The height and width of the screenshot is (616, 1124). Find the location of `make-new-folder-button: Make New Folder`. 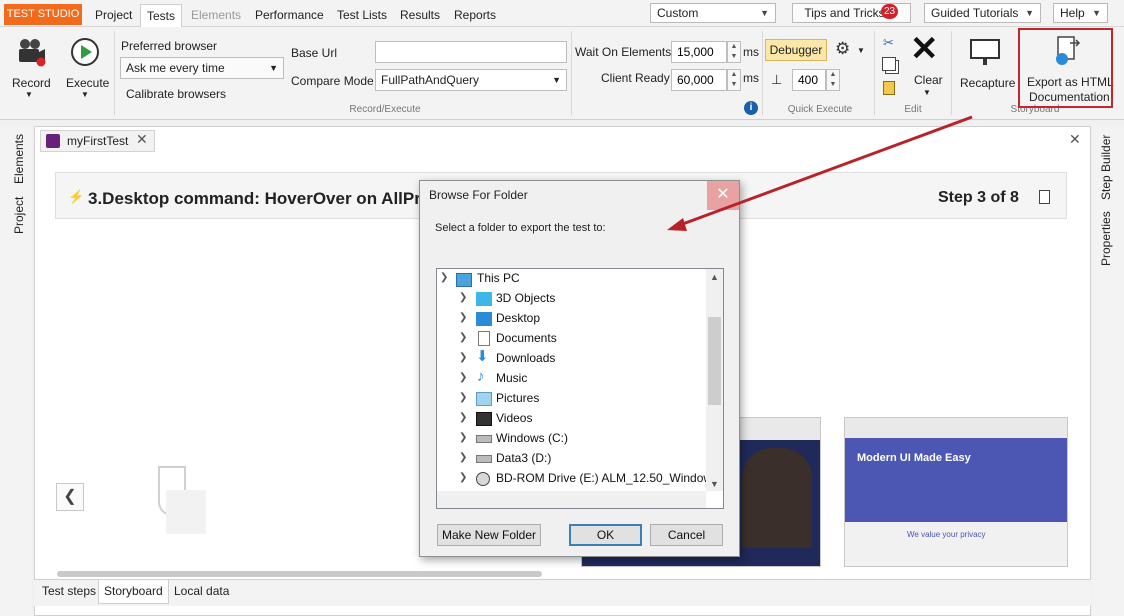

make-new-folder-button: Make New Folder is located at coordinates (489, 535).